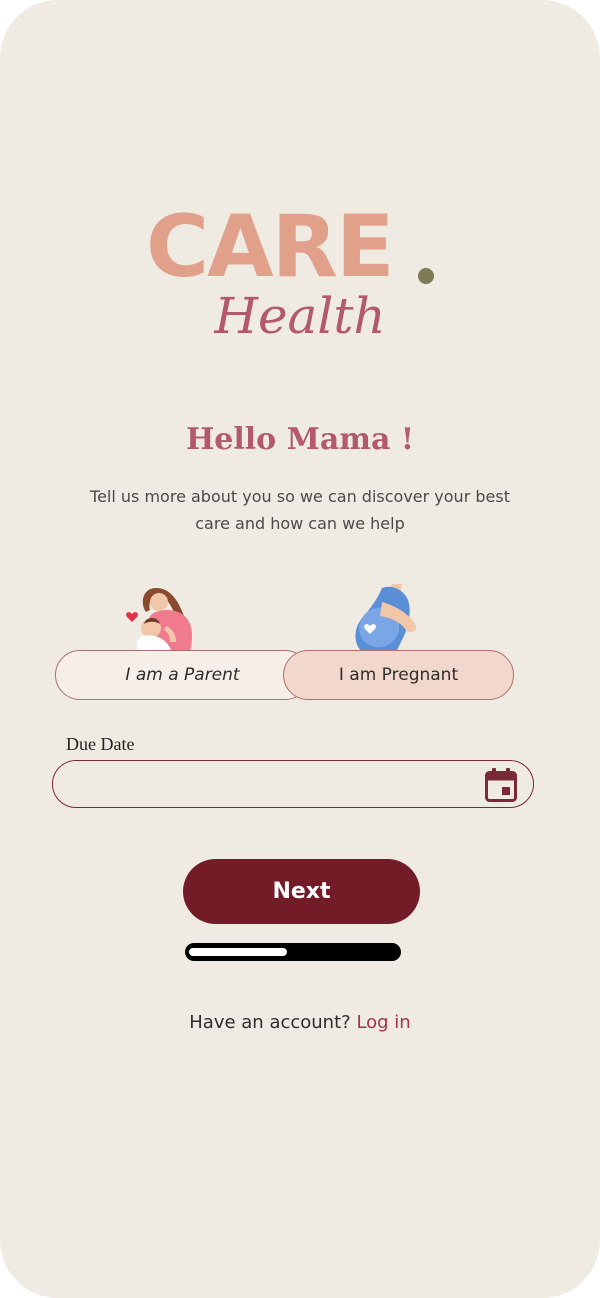  Describe the element at coordinates (159, 620) in the screenshot. I see `mother-with-baby-illustration` at that location.